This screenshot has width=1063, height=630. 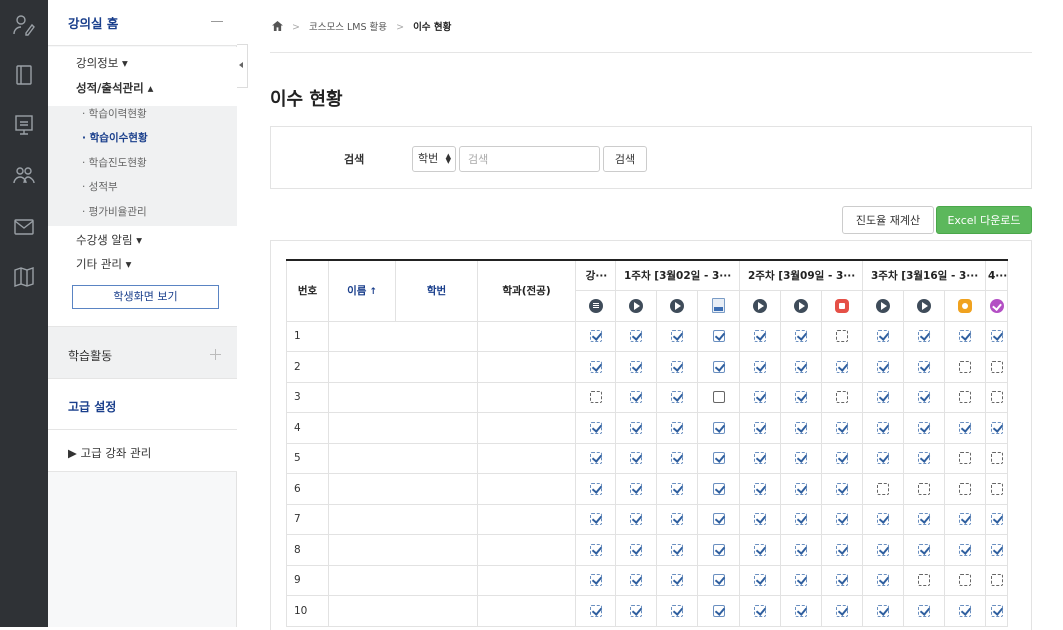 I want to click on list-icon, so click(x=595, y=305).